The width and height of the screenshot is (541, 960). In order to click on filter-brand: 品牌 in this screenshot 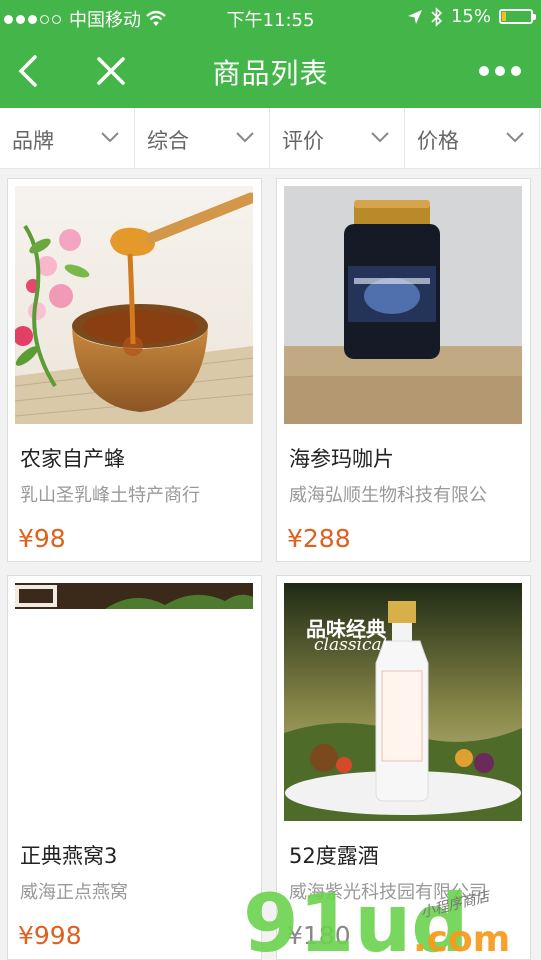, I will do `click(67, 138)`.